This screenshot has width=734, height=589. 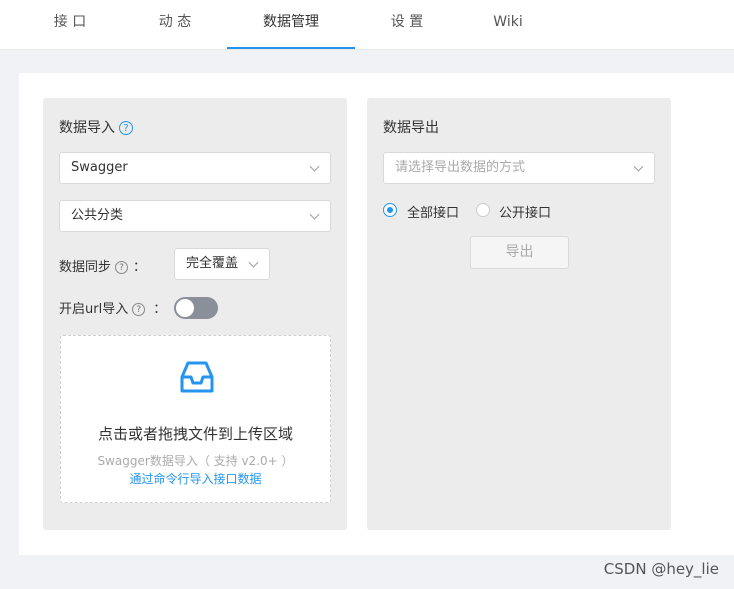 I want to click on sync-colon: ：, so click(x=140, y=267).